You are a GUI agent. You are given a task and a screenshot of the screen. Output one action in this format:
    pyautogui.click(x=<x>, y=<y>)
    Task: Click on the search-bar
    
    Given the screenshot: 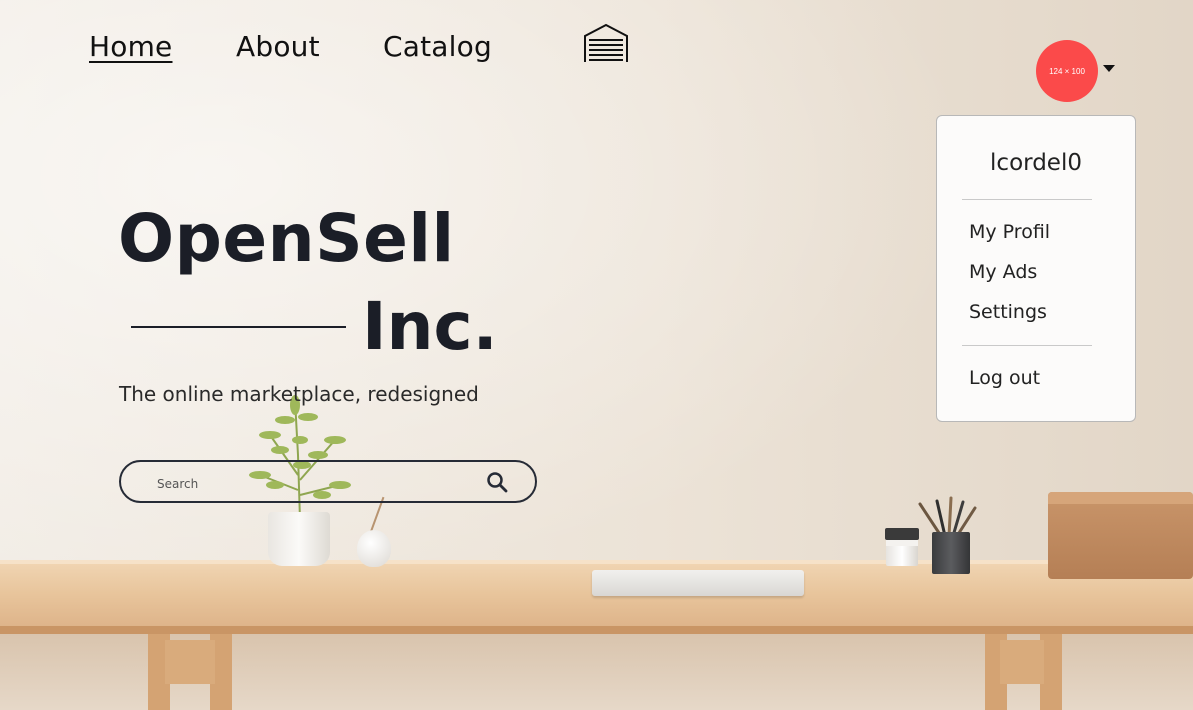 What is the action you would take?
    pyautogui.click(x=328, y=481)
    